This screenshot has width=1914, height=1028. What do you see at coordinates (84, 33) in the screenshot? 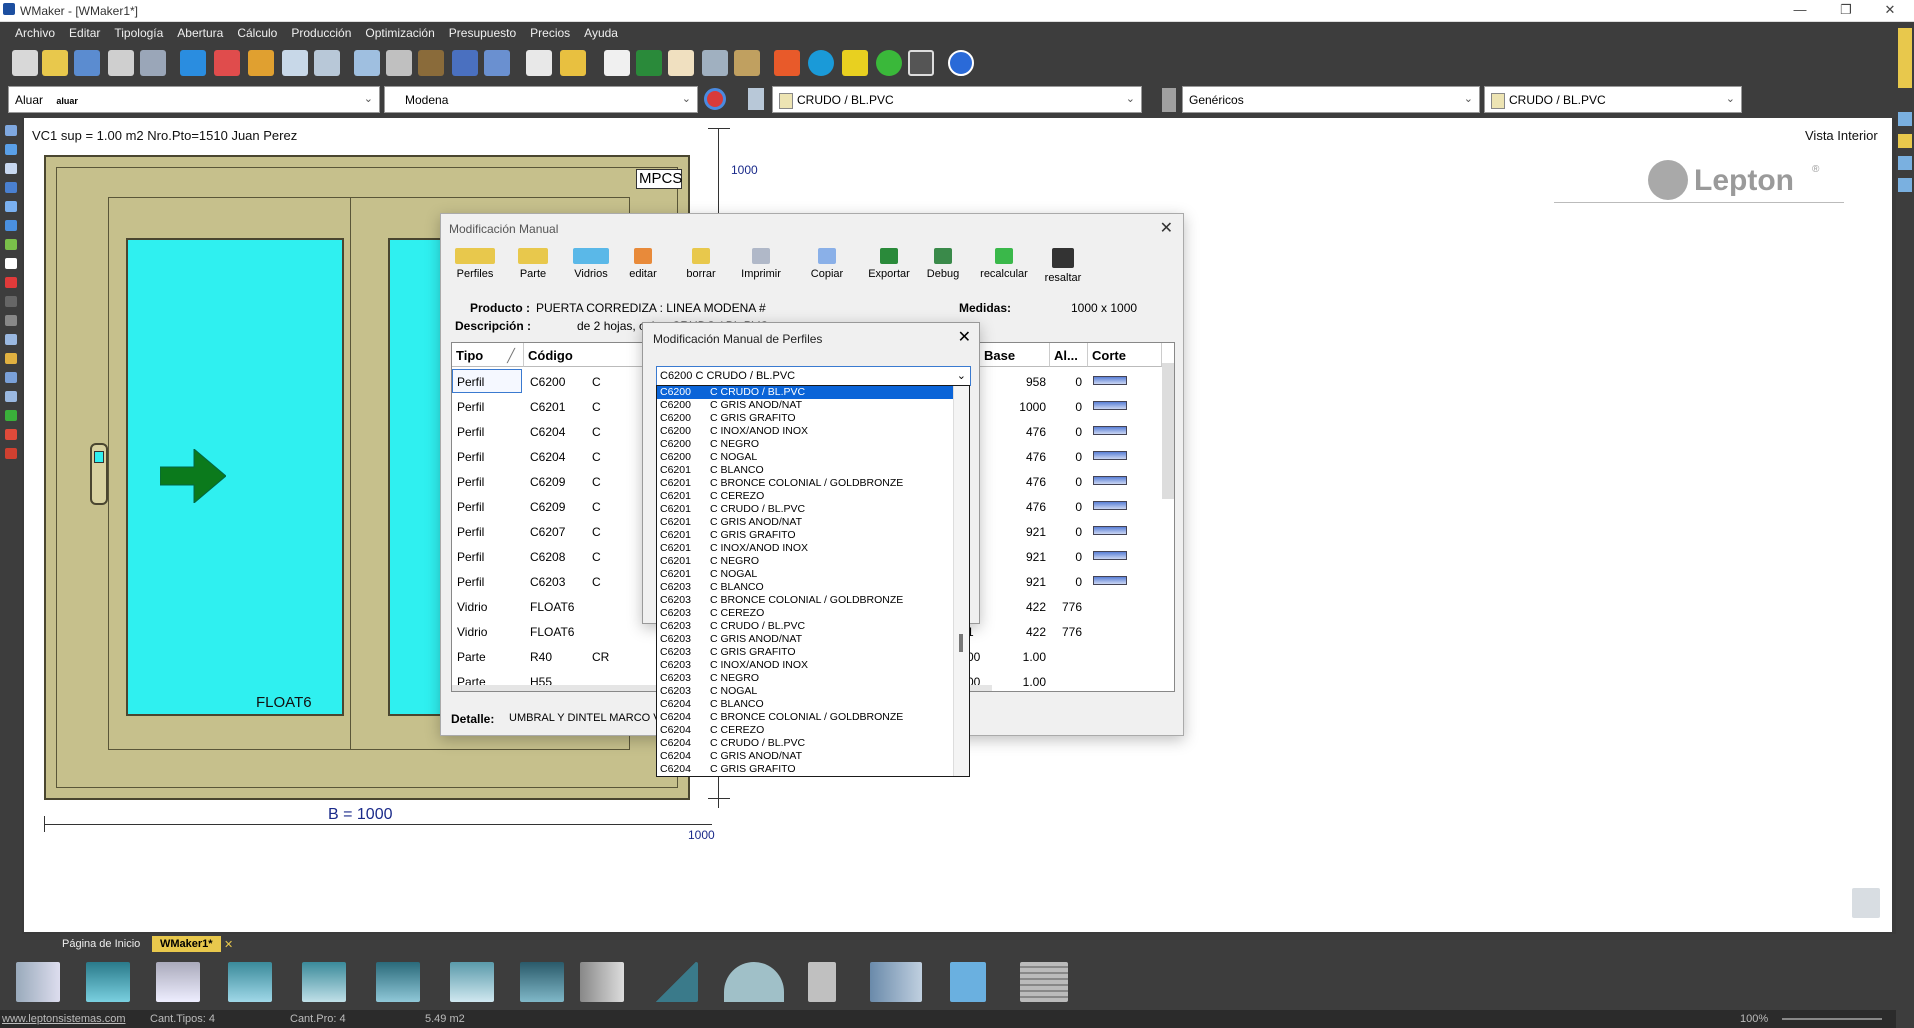
I see `menu-editar: Editar` at bounding box center [84, 33].